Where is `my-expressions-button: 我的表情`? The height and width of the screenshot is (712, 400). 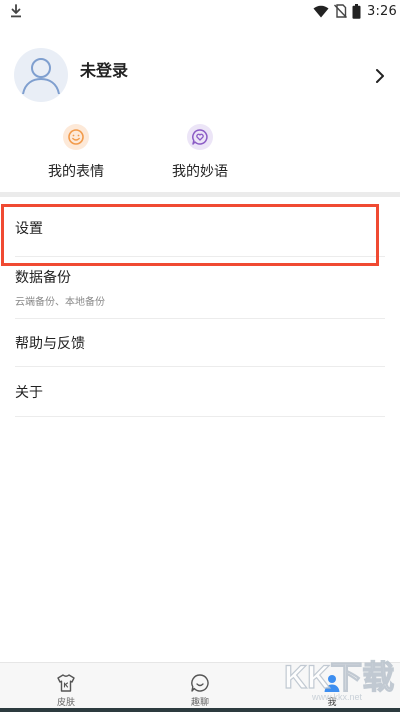 my-expressions-button: 我的表情 is located at coordinates (76, 154).